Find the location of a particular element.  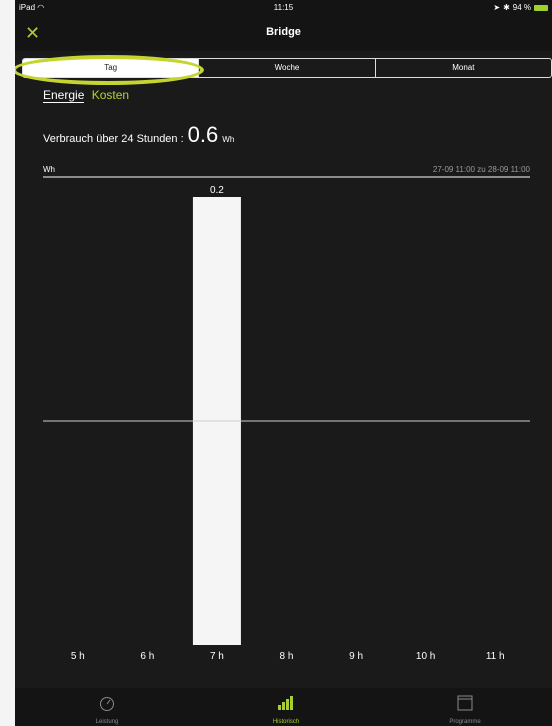

x-tick-label: 10 h is located at coordinates (425, 656).